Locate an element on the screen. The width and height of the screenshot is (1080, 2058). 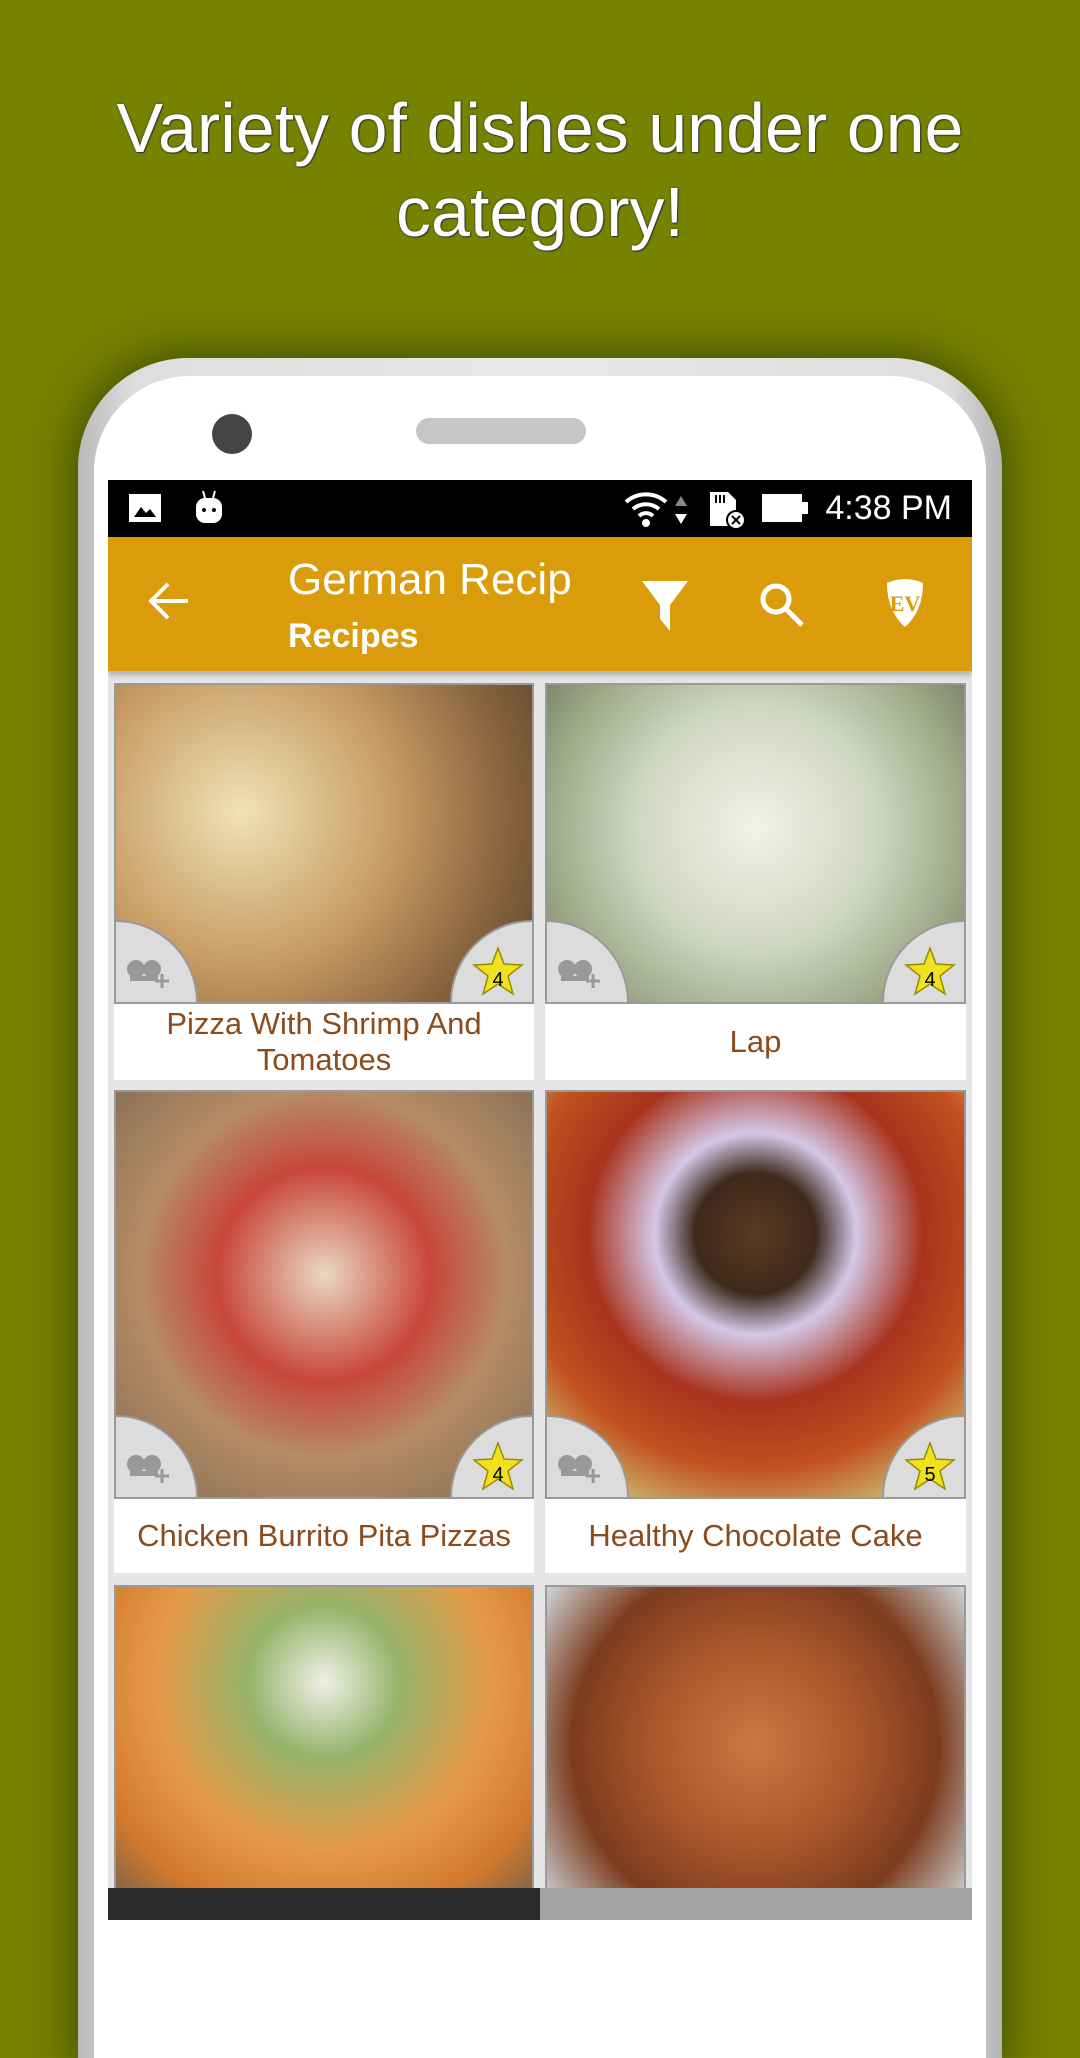
recipe-card: 4 Chicken Burrito Pita Pizzas is located at coordinates (324, 1331).